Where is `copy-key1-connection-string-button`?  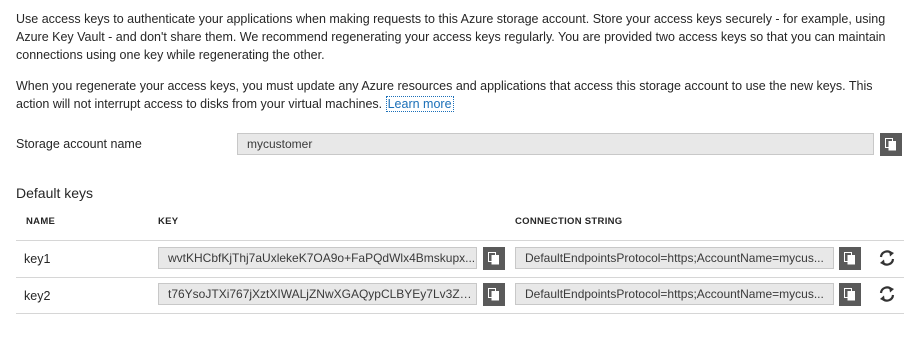
copy-key1-connection-string-button is located at coordinates (850, 258).